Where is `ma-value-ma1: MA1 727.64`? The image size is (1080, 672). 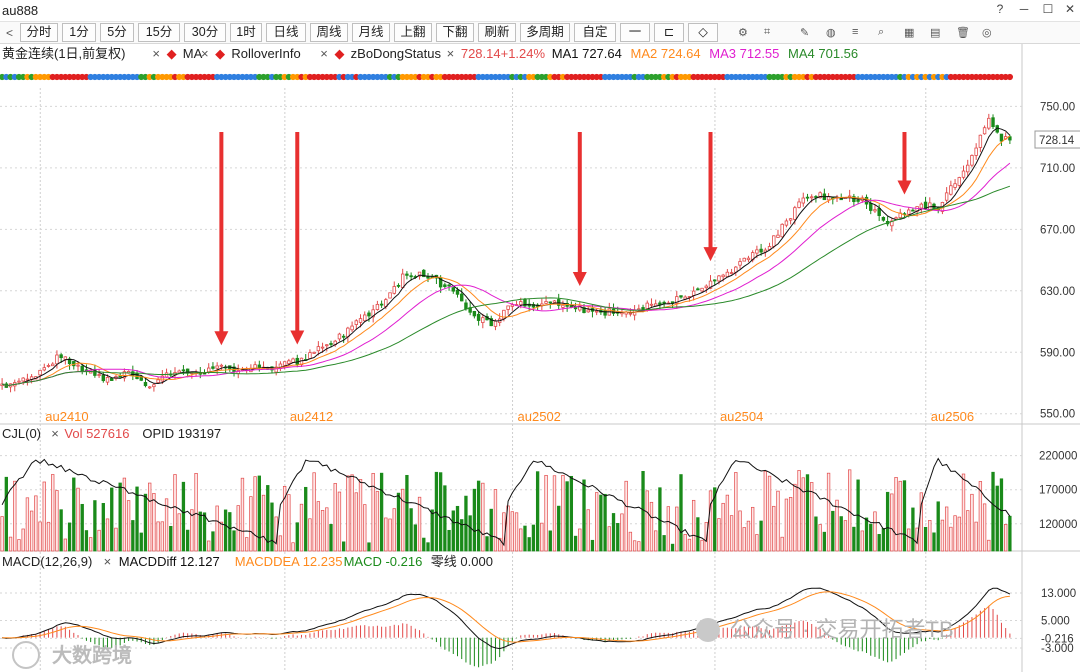
ma-value-ma1: MA1 727.64 is located at coordinates (587, 53).